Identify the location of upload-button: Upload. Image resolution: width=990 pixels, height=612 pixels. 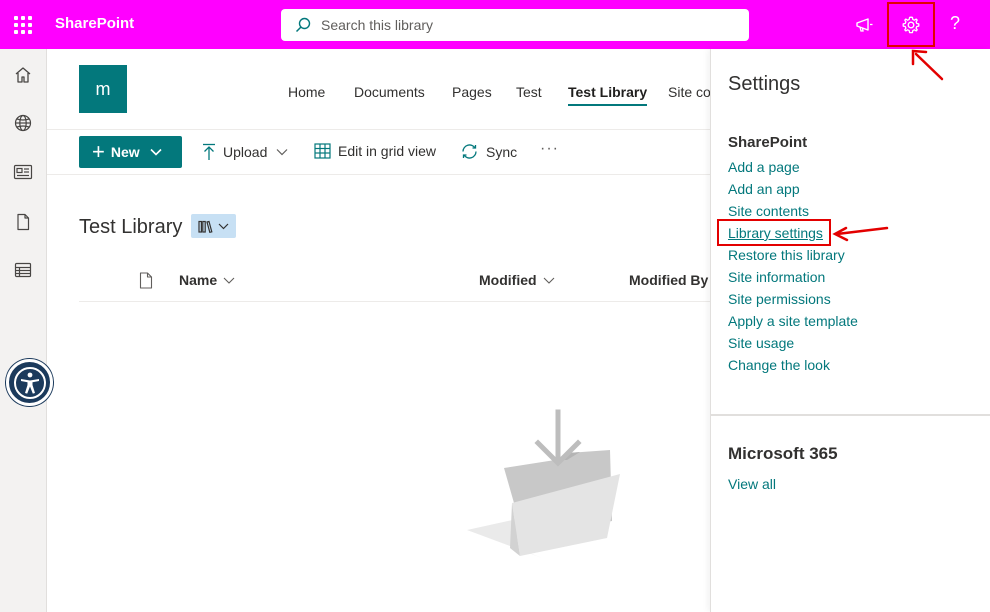
(245, 152).